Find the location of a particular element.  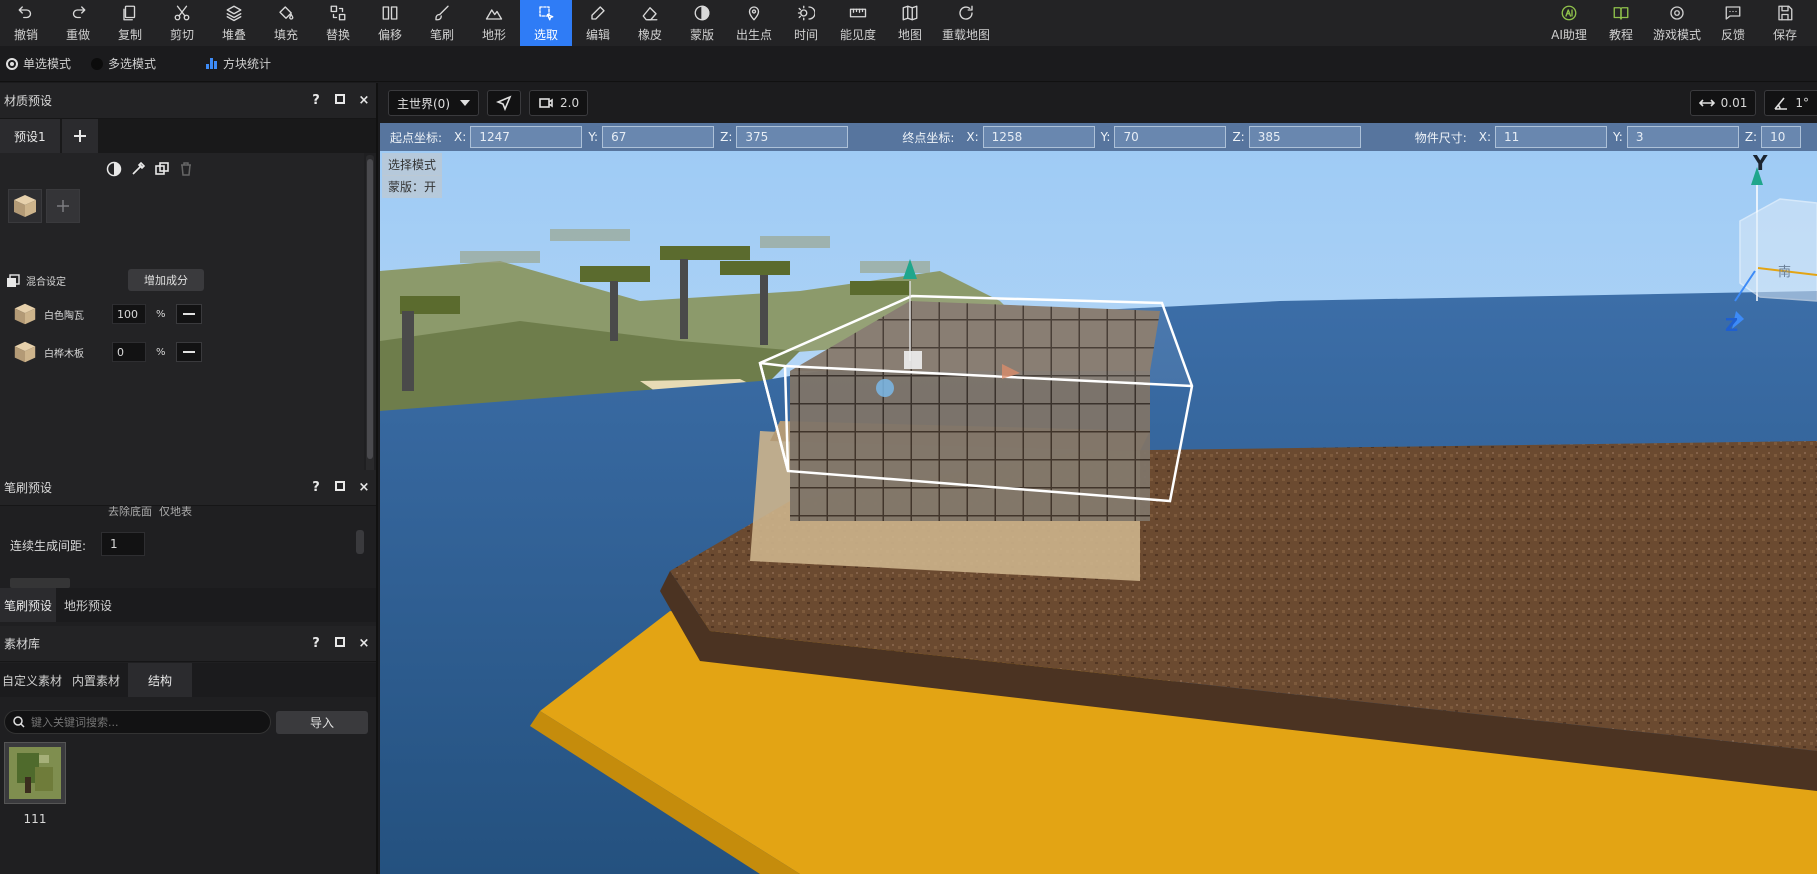

move-step-button: 0.01 is located at coordinates (1723, 103).